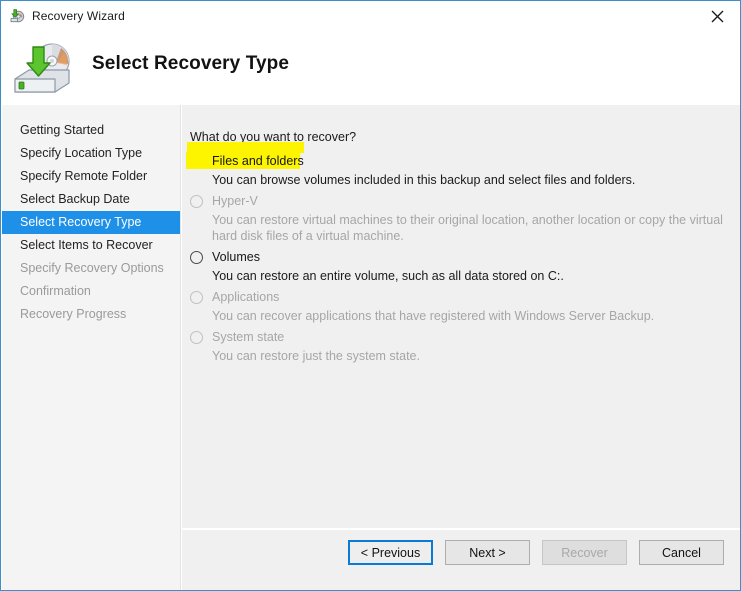  Describe the element at coordinates (536, 552) in the screenshot. I see `wizard-button-row: < Previous Next > Recover Cancel` at that location.